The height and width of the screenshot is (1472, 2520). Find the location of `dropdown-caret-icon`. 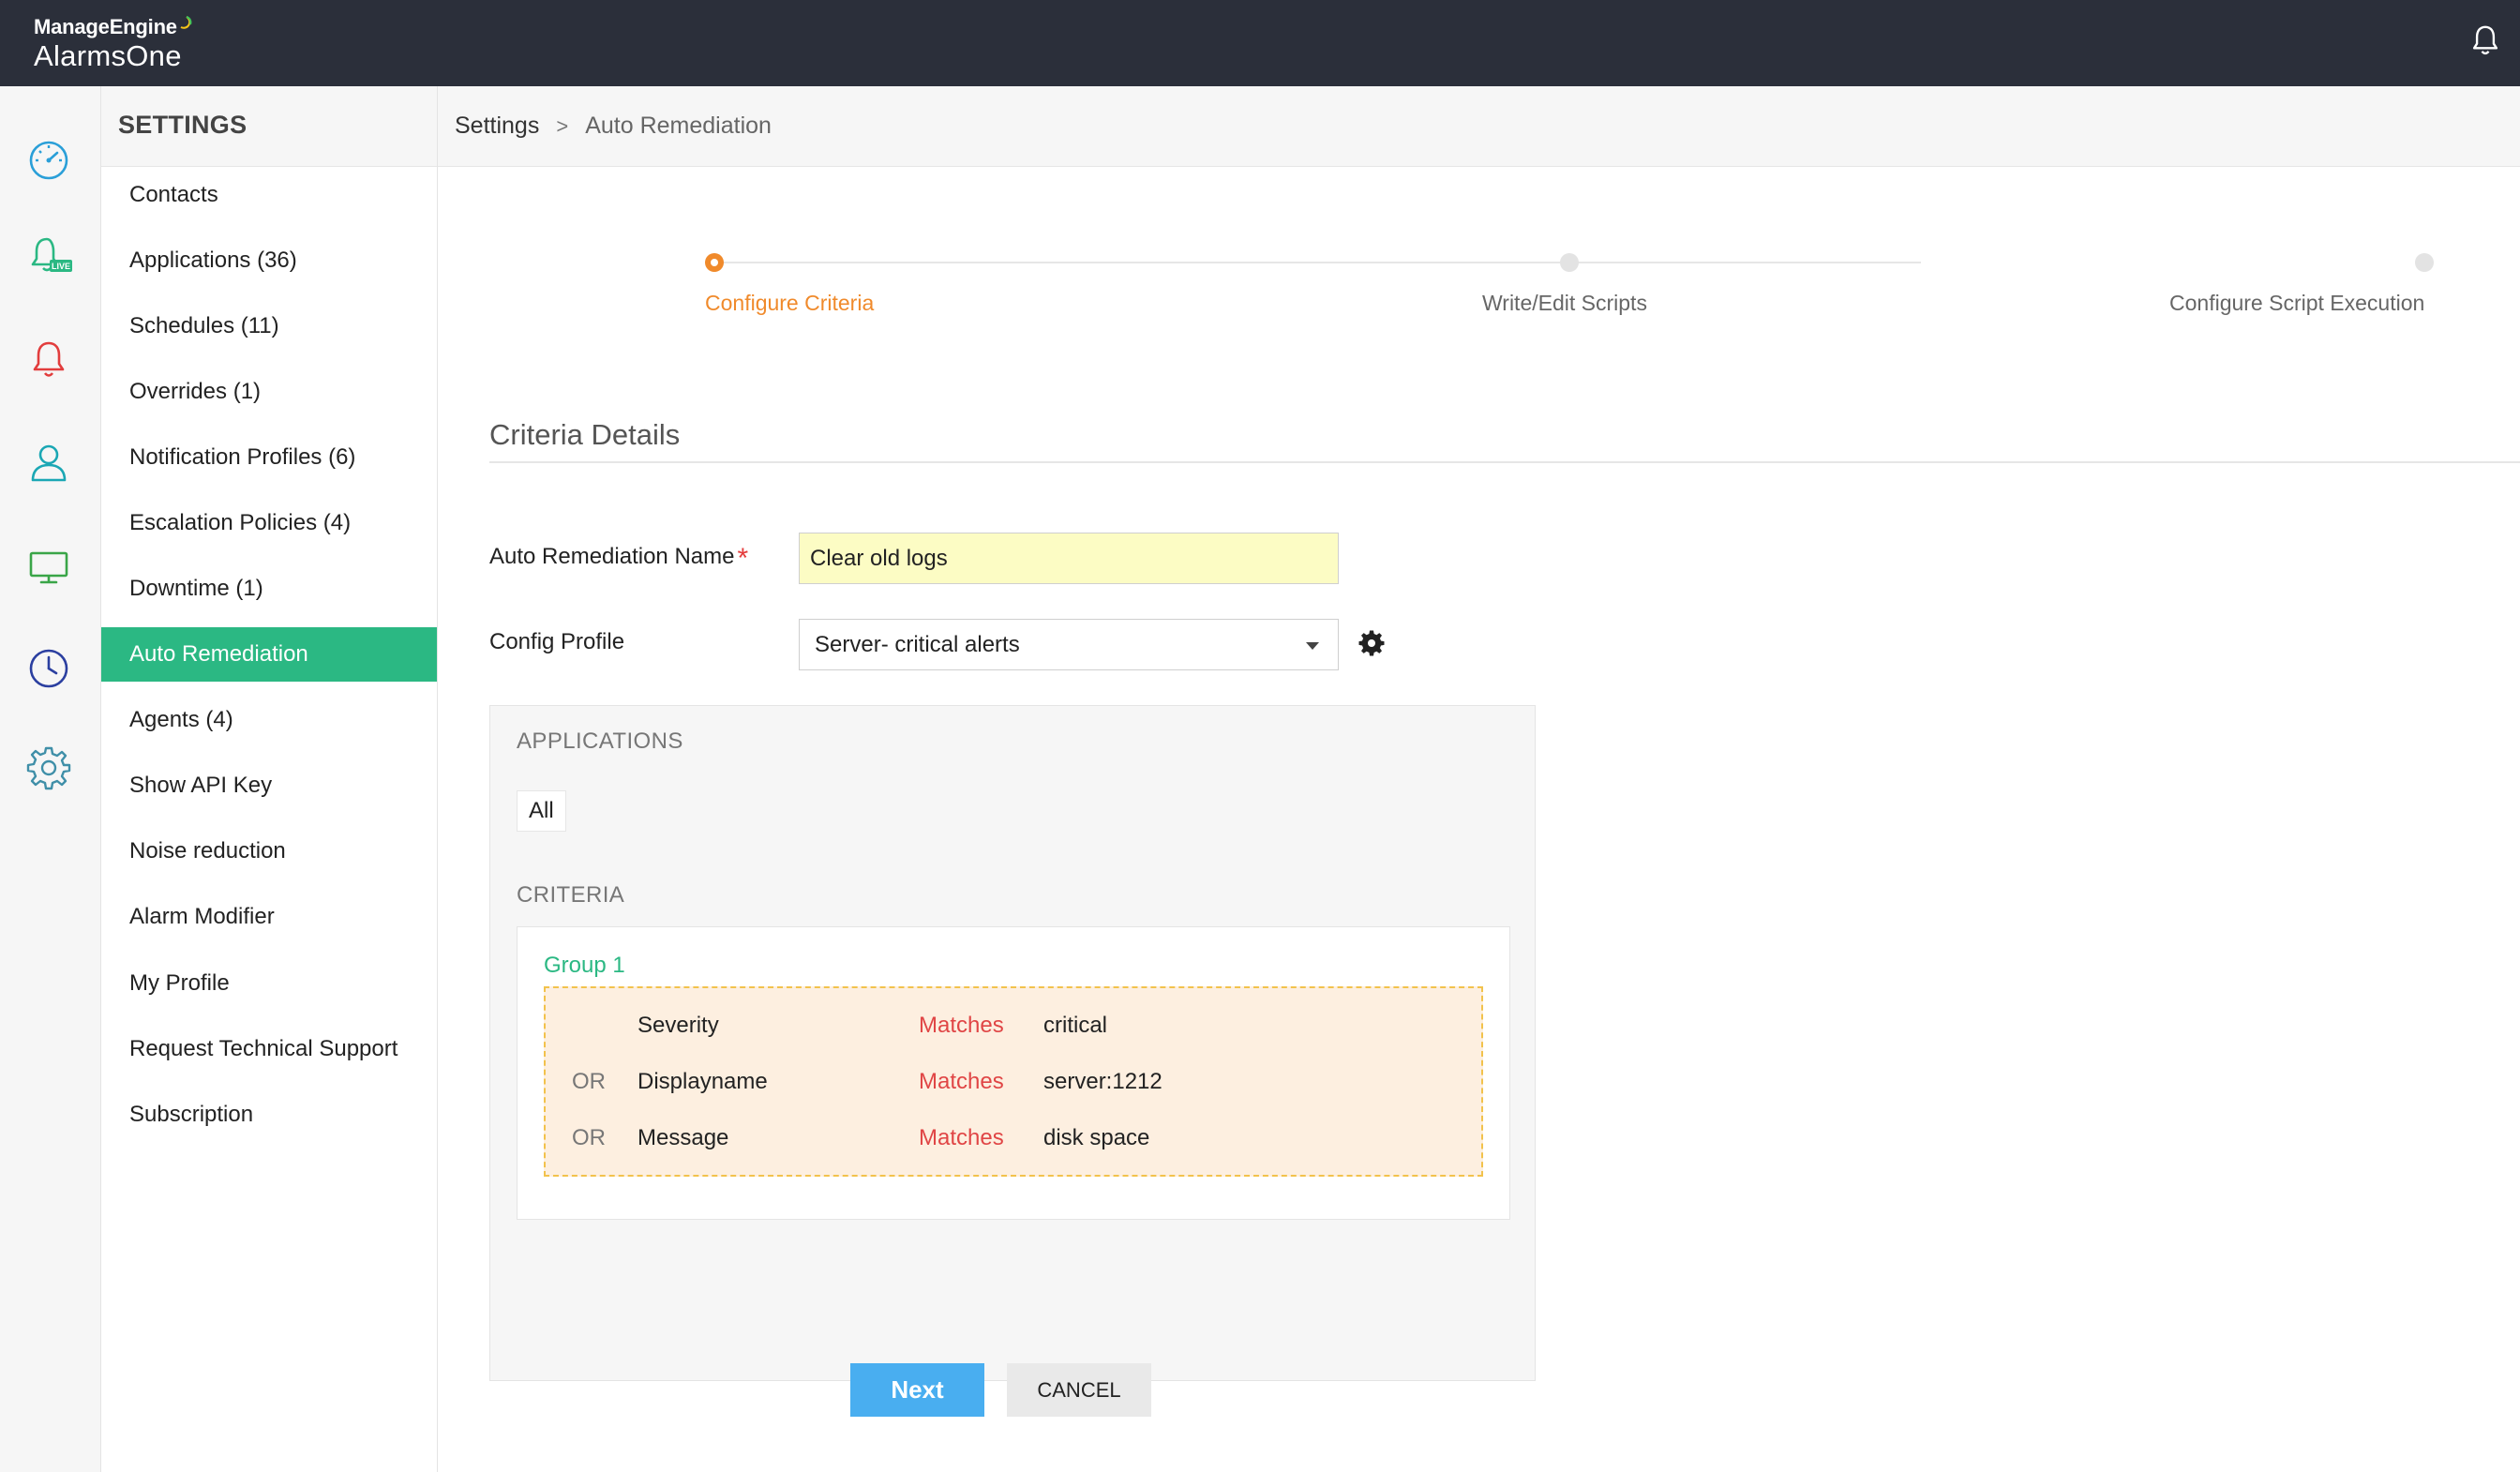

dropdown-caret-icon is located at coordinates (1312, 646).